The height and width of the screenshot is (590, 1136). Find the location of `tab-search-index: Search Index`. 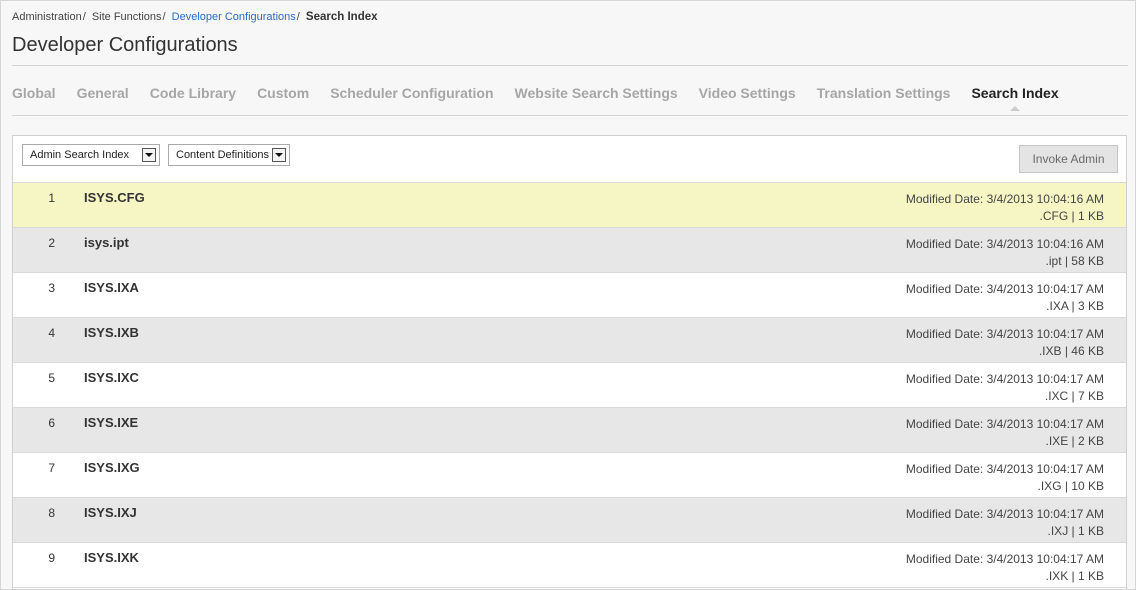

tab-search-index: Search Index is located at coordinates (1015, 98).